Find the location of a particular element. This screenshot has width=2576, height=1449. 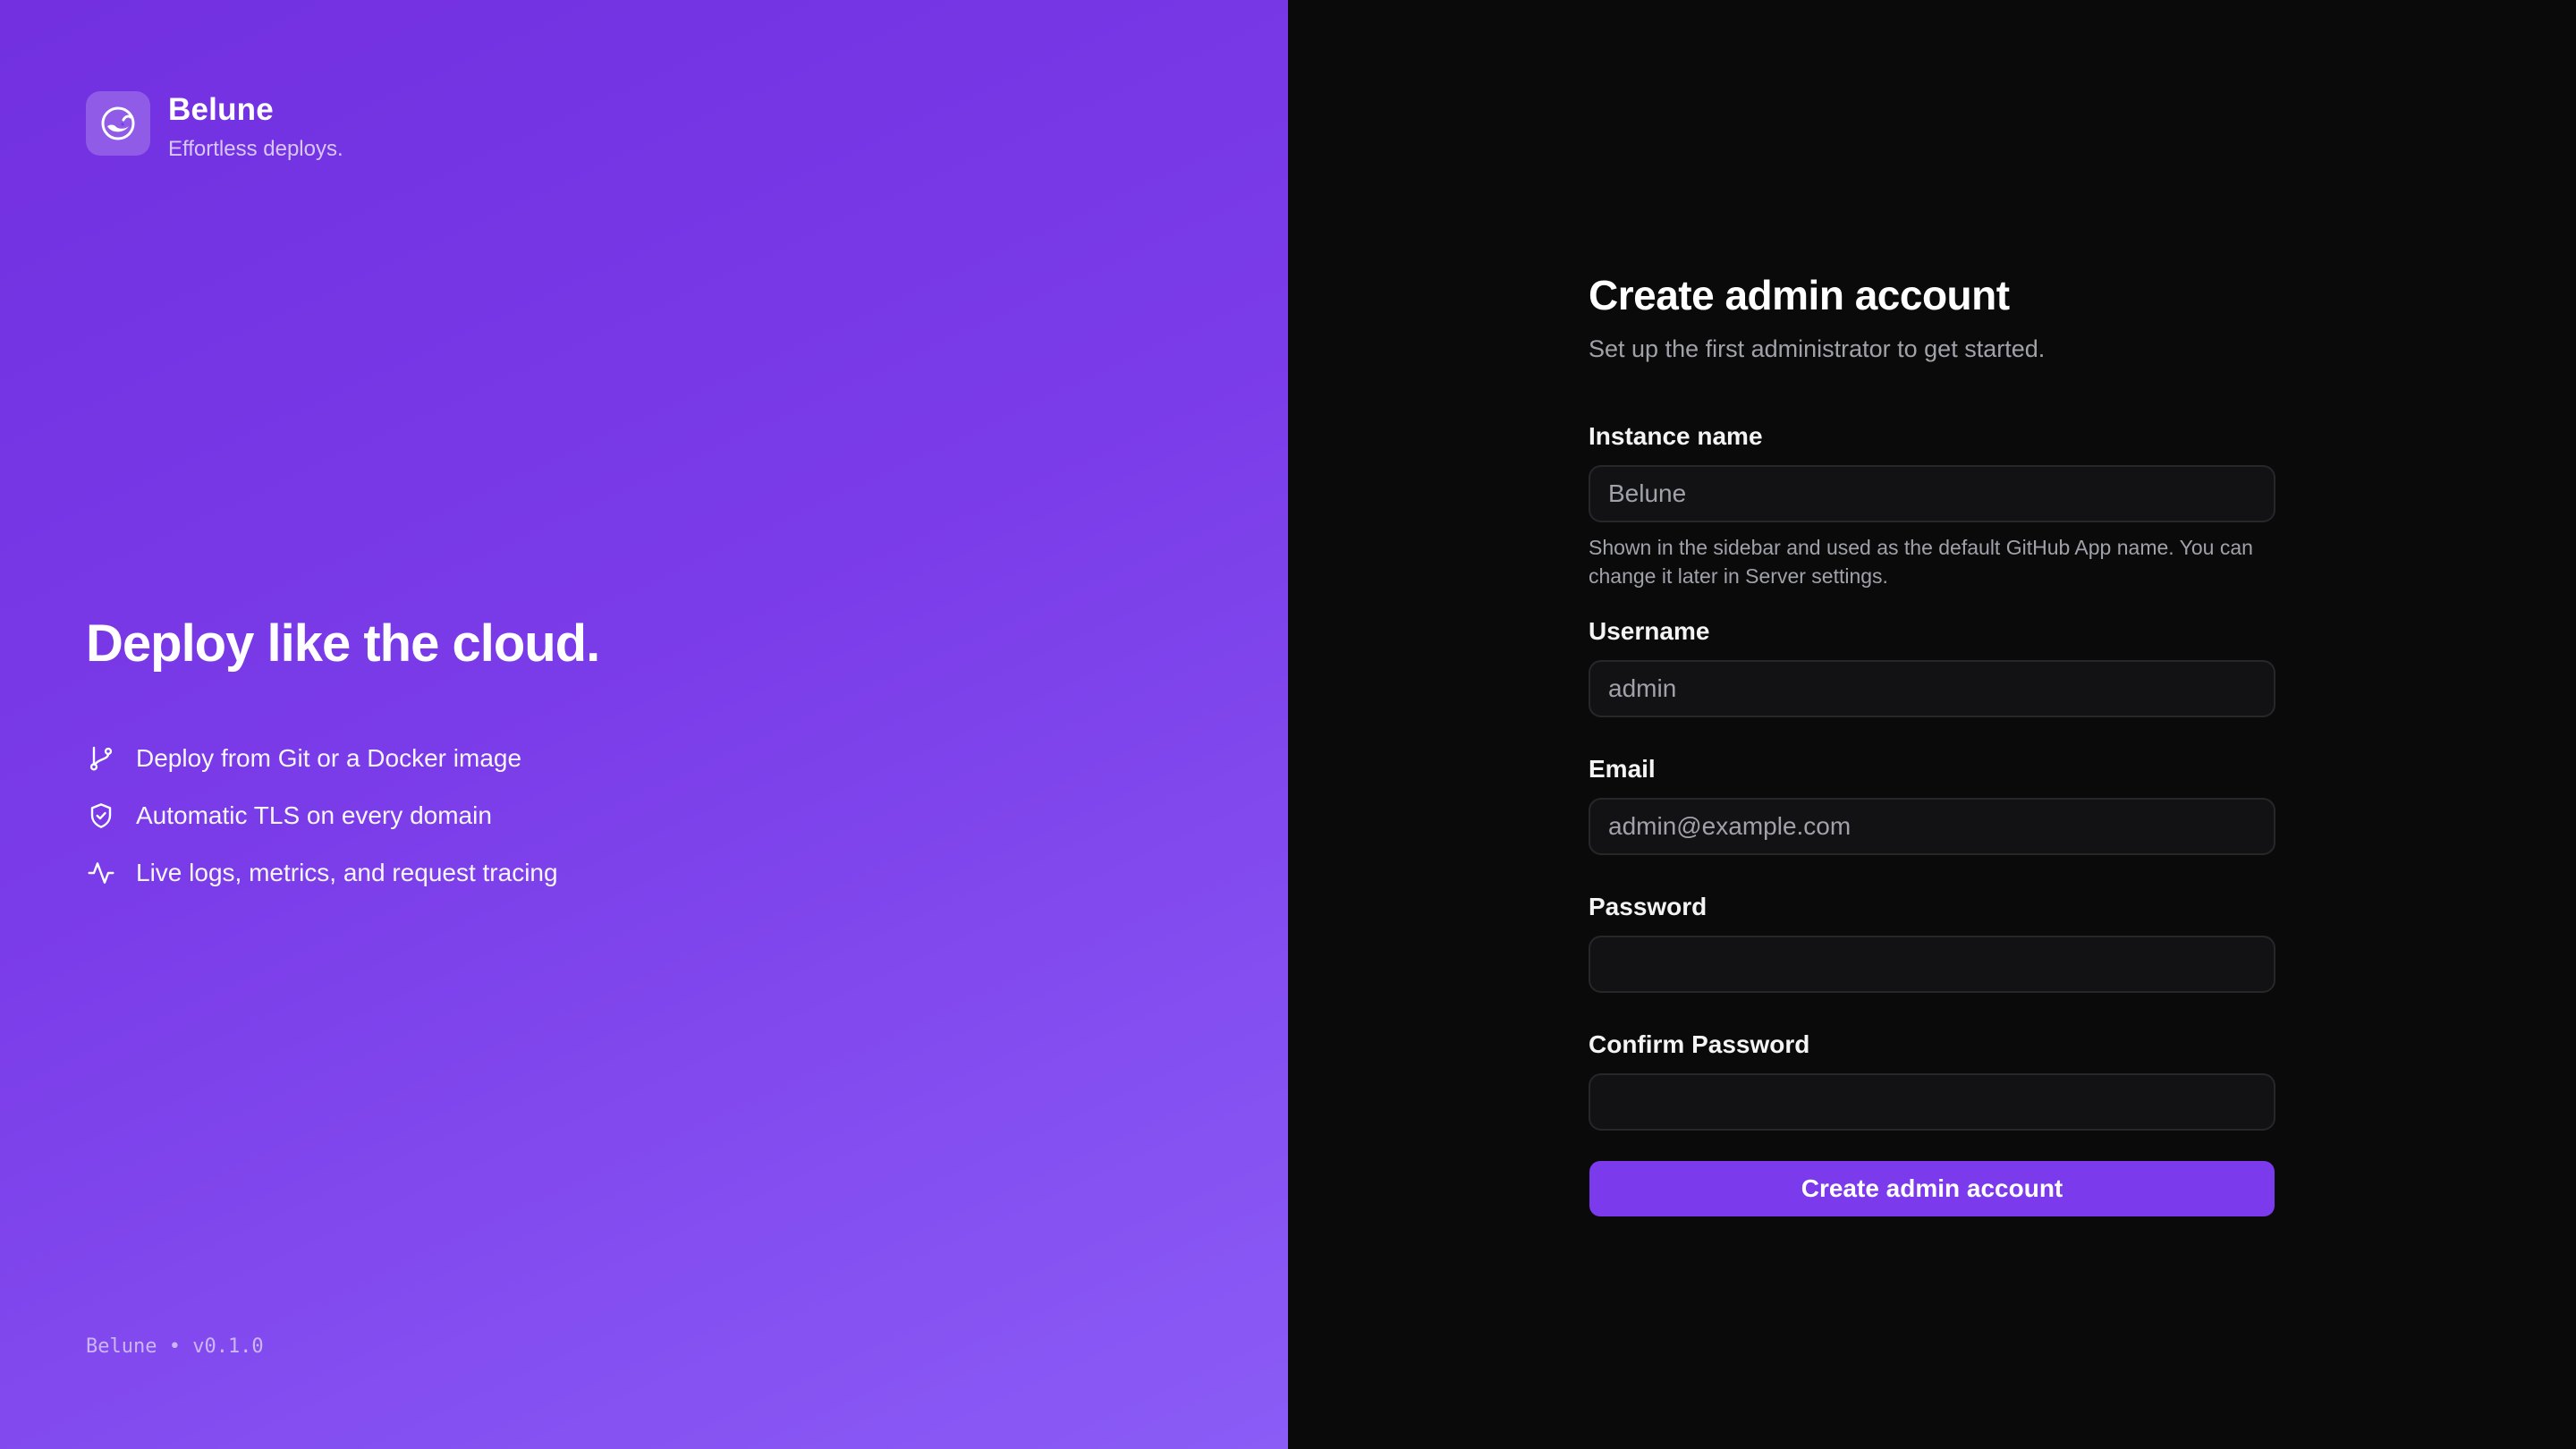

feature-item-tls: Automatic TLS on every domain is located at coordinates (342, 815).